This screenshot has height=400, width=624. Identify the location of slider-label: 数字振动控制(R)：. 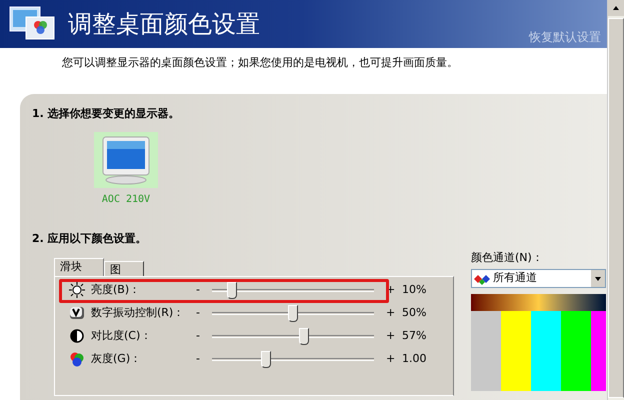
(138, 312).